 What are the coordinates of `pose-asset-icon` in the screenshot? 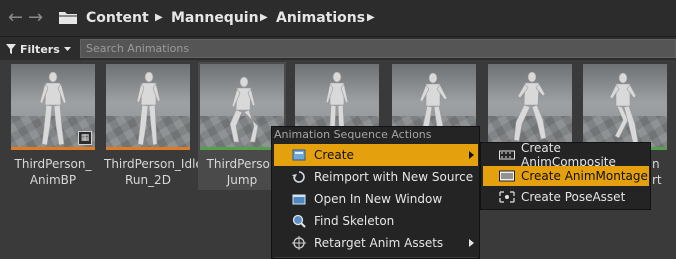 It's located at (507, 197).